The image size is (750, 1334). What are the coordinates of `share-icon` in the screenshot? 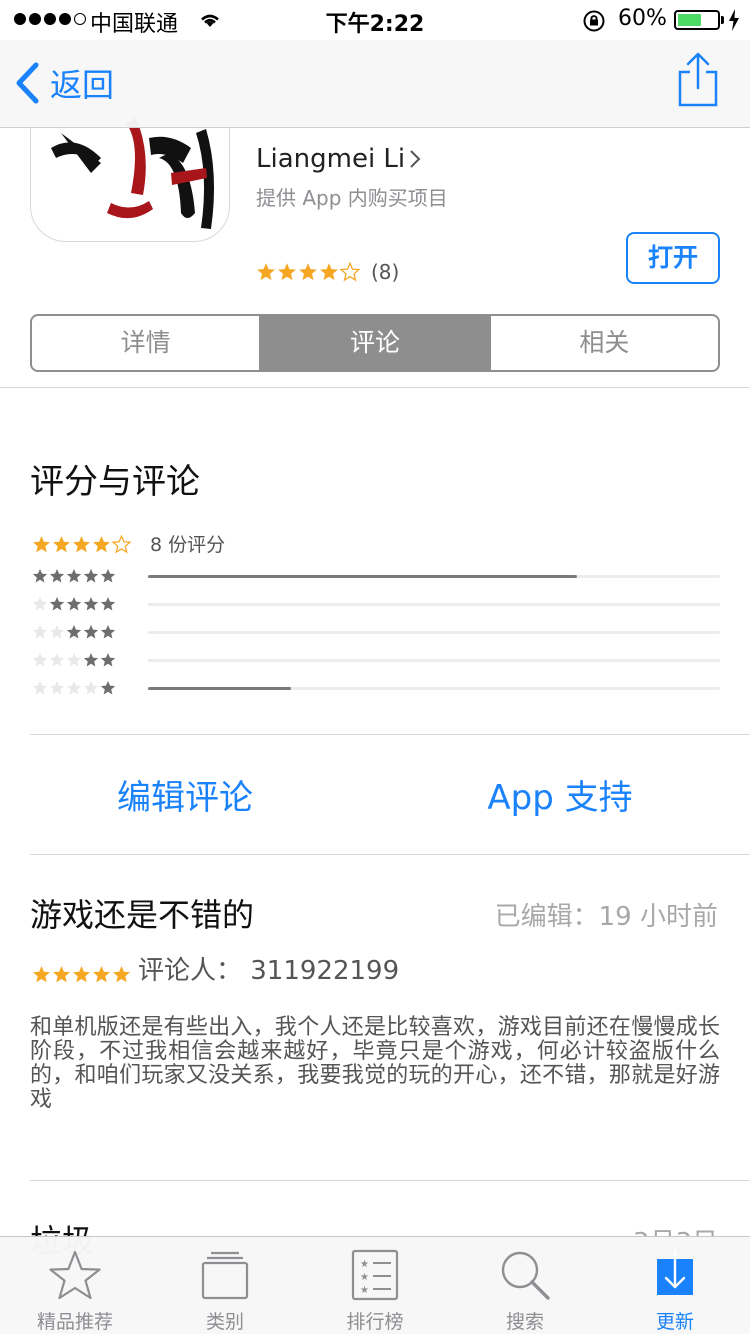 It's located at (698, 79).